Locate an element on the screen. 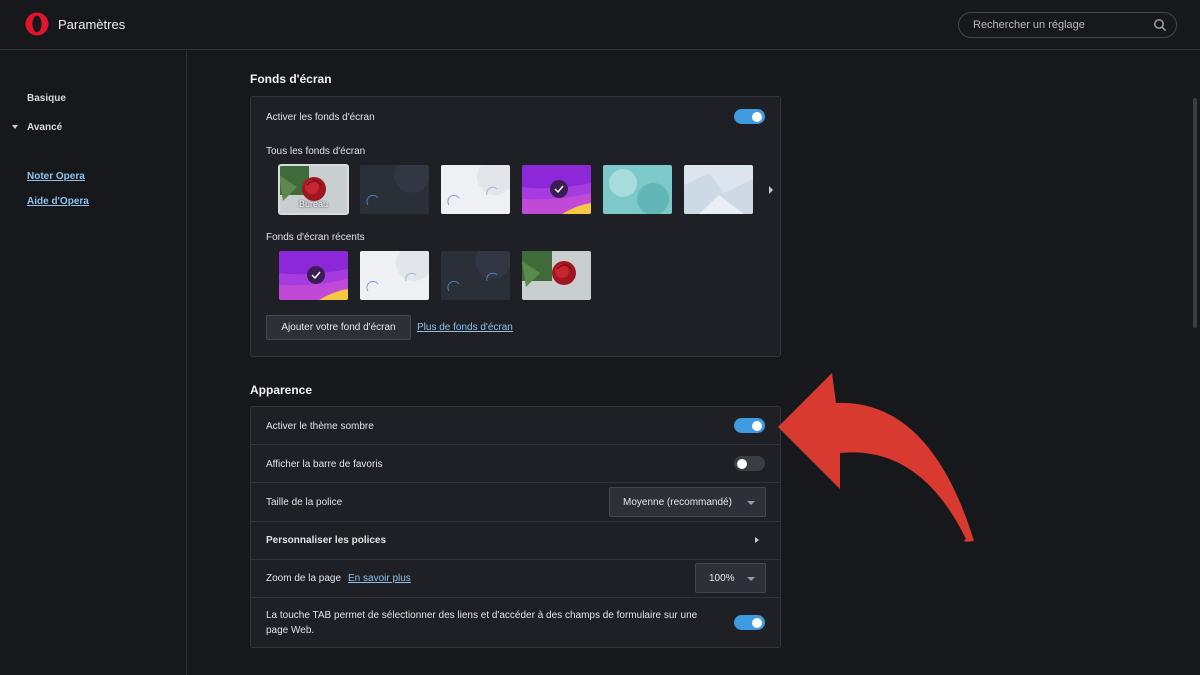  font-size-label: Taille de la police is located at coordinates (304, 502).